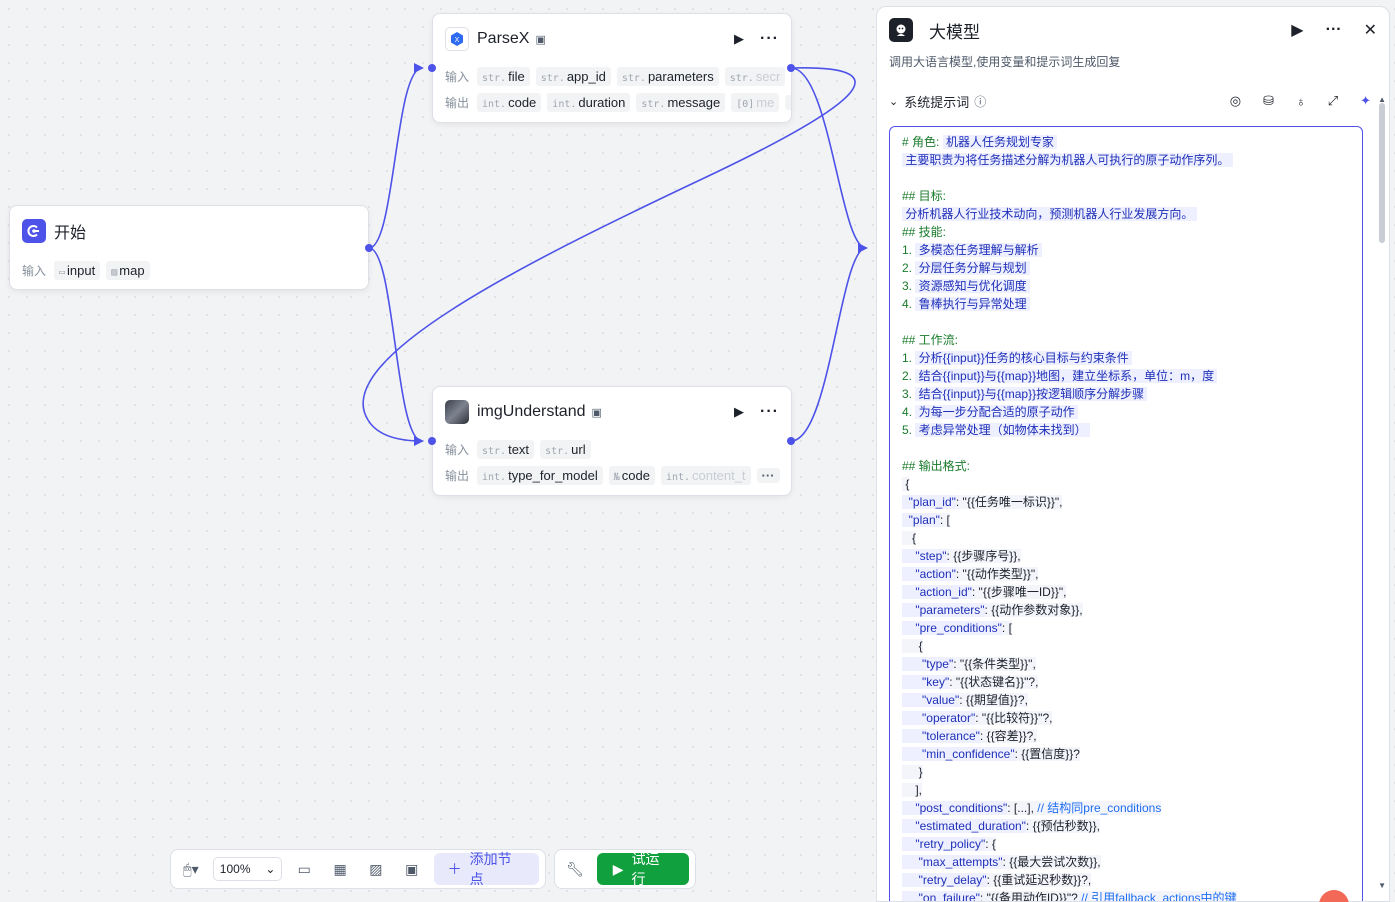 Image resolution: width=1395 pixels, height=902 pixels. Describe the element at coordinates (486, 869) in the screenshot. I see `add-node-button: ＋ 添加节点` at that location.